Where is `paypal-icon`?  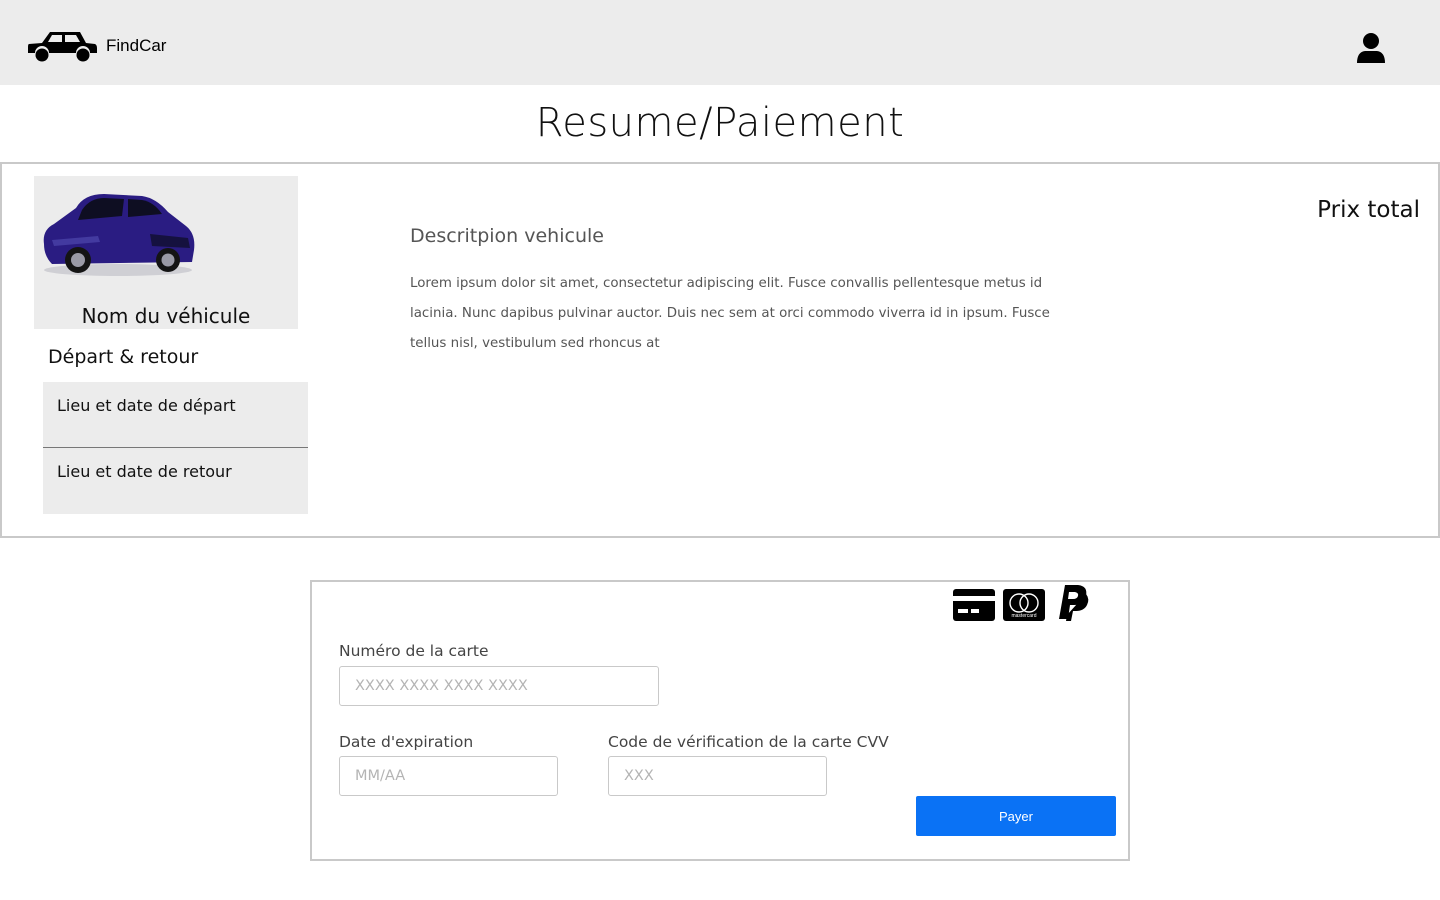
paypal-icon is located at coordinates (1073, 603).